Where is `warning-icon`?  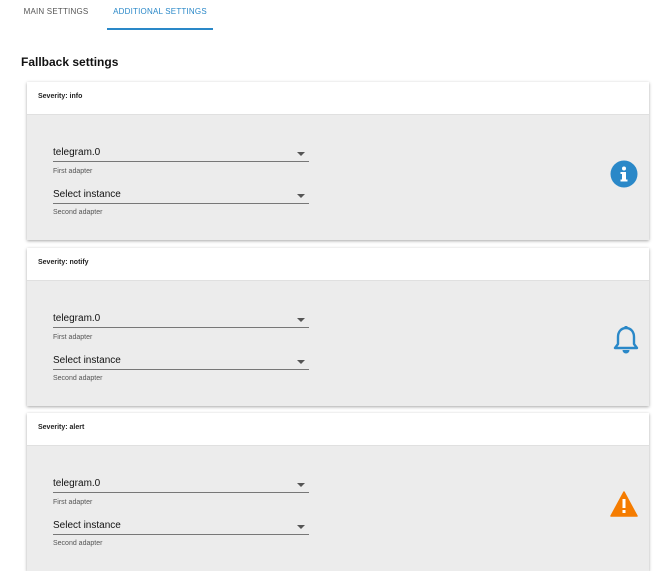
warning-icon is located at coordinates (624, 504).